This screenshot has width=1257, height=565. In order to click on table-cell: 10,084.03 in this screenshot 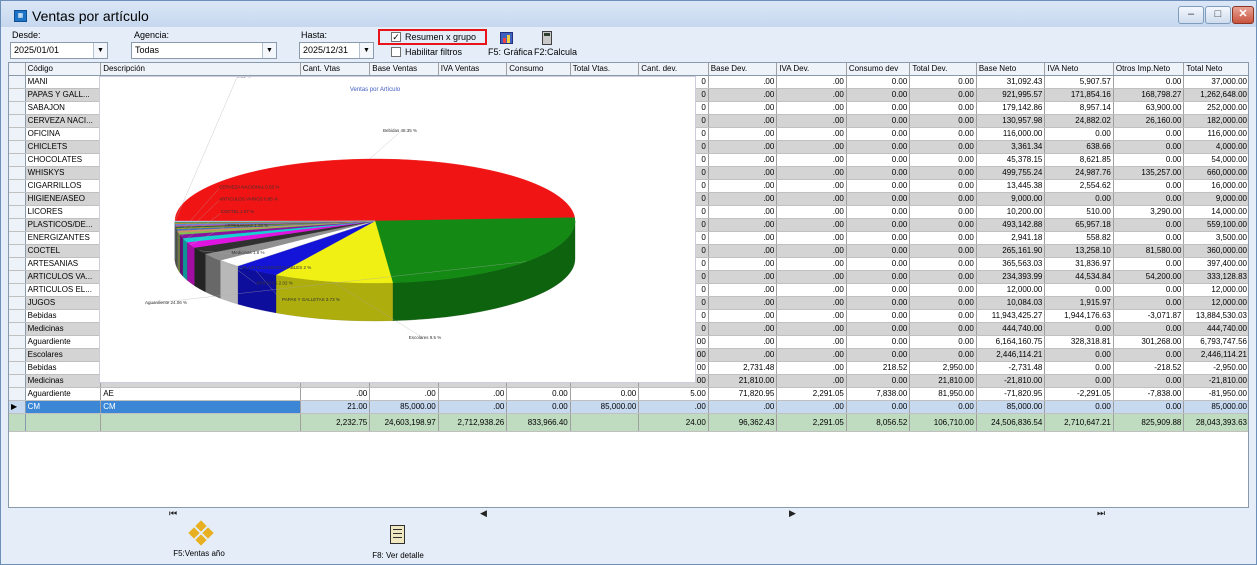, I will do `click(1011, 303)`.